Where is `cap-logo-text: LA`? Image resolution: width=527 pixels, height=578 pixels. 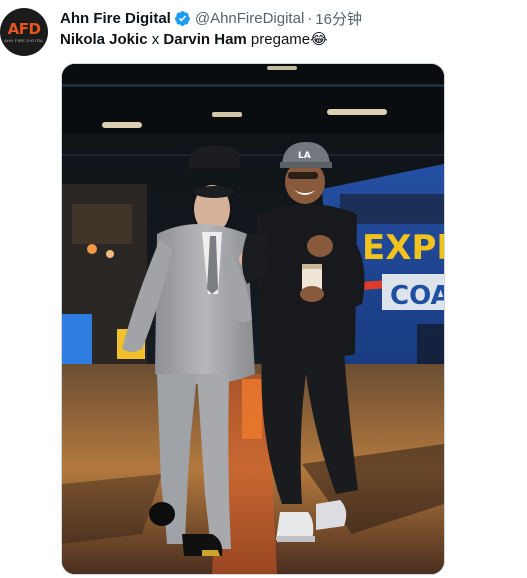
cap-logo-text: LA is located at coordinates (304, 156).